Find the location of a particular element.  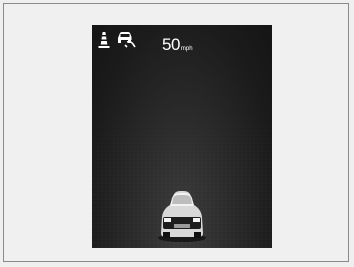

speed-unit: mph is located at coordinates (186, 49).